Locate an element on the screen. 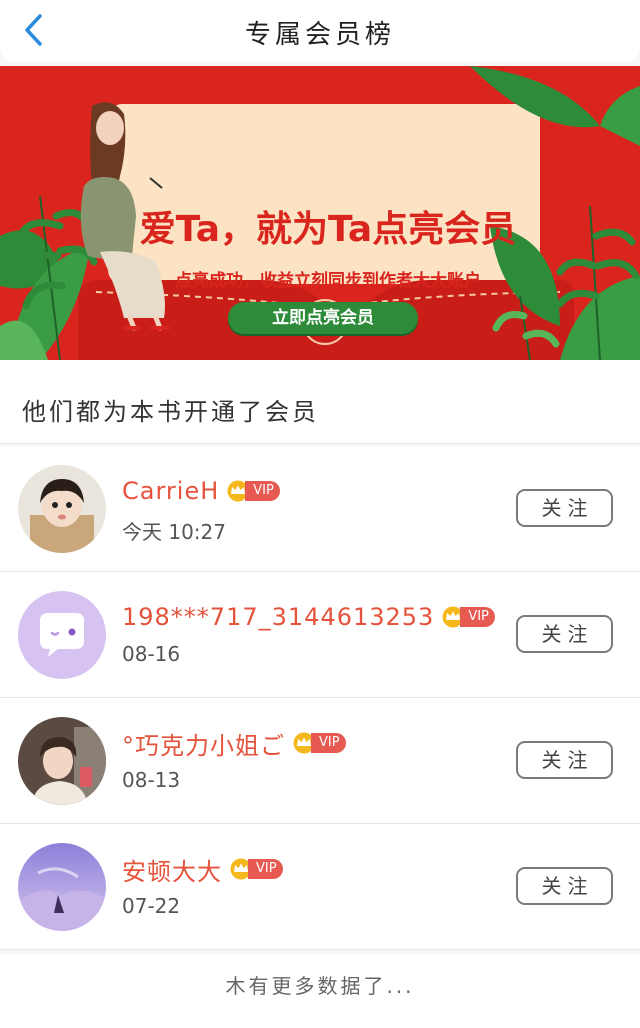  member-row: CarrieH VIP 今天 10:27 关注 is located at coordinates (320, 509).